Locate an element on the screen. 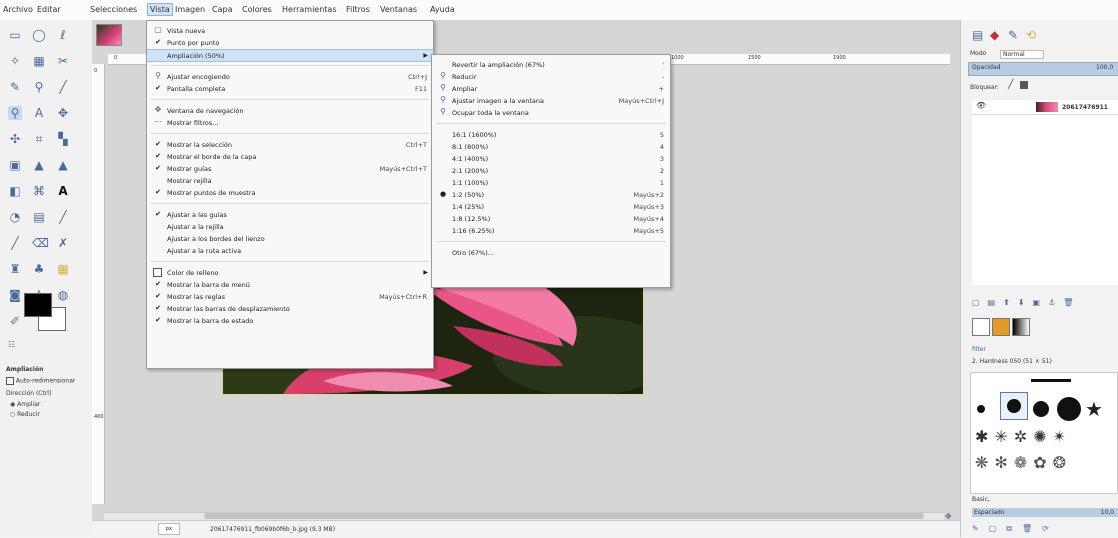  menu-ayuda: Ayuda is located at coordinates (442, 9).